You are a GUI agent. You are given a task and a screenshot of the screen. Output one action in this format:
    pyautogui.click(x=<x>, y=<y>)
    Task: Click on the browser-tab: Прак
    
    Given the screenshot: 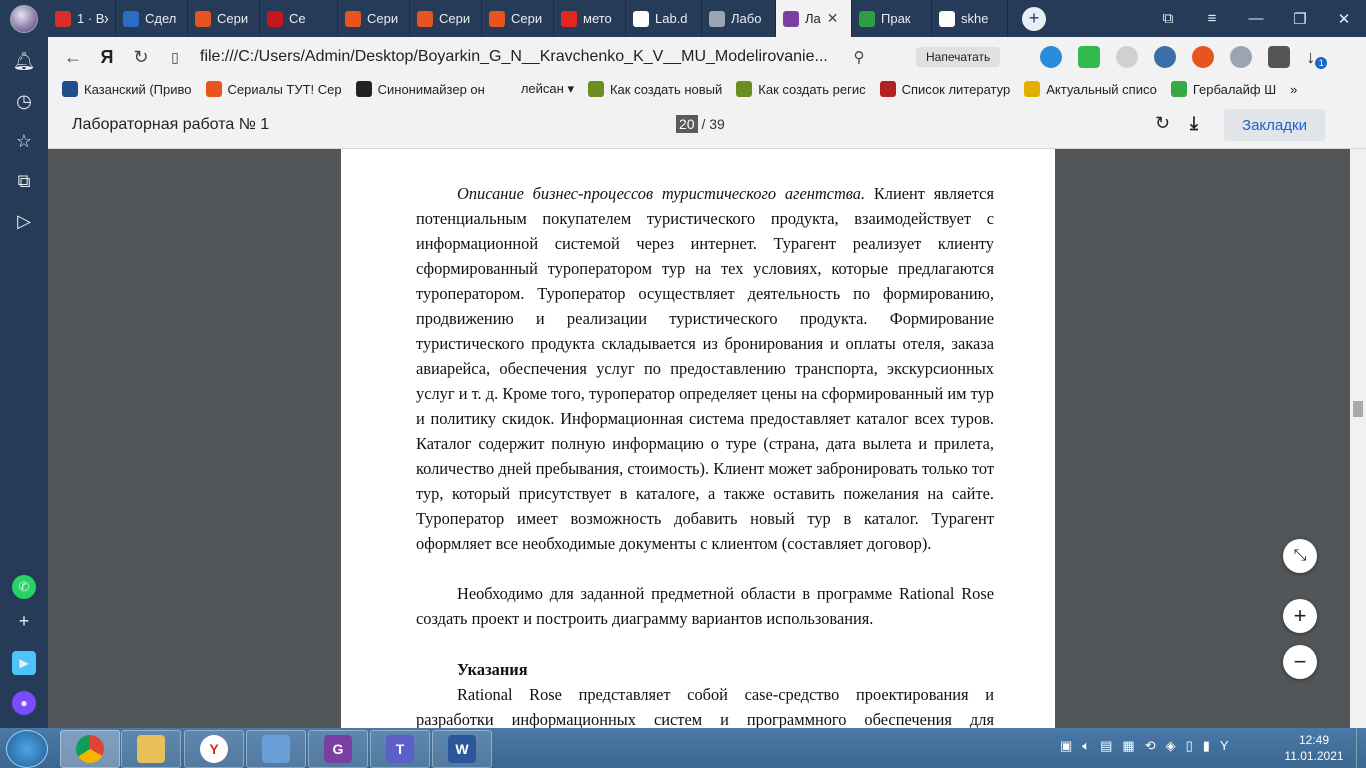 What is the action you would take?
    pyautogui.click(x=892, y=18)
    